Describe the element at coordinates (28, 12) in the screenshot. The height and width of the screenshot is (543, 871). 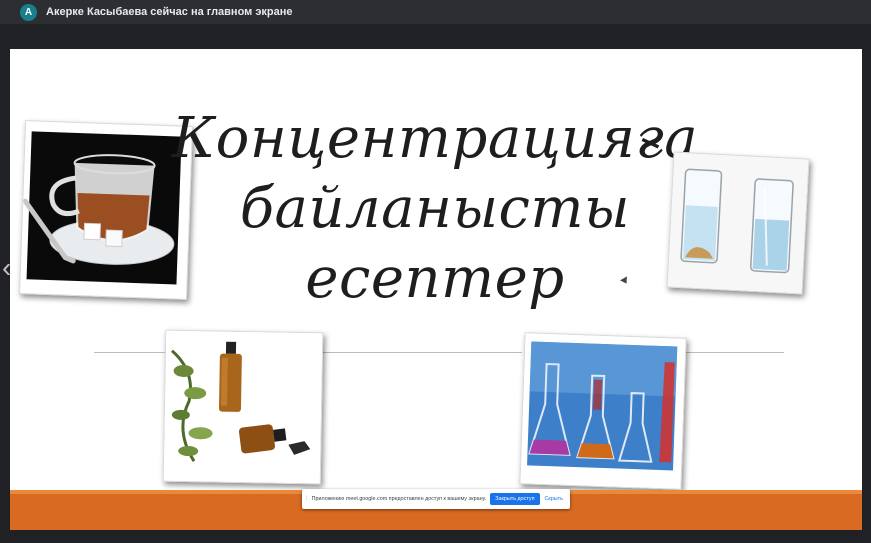
I see `presenter-avatar: A` at that location.